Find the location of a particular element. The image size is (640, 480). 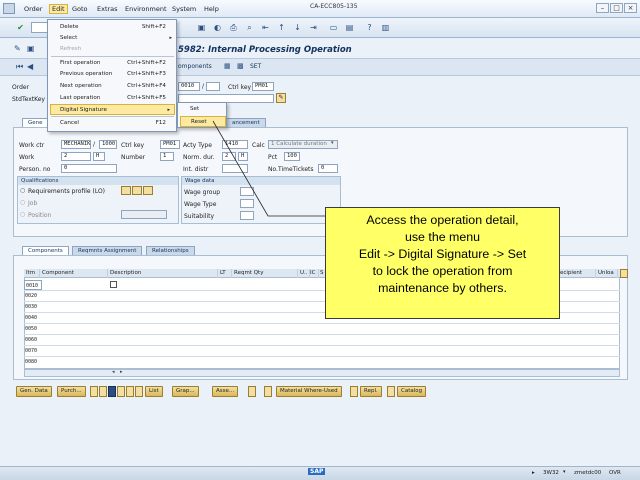

print-icon: ⎙ is located at coordinates (233, 27).